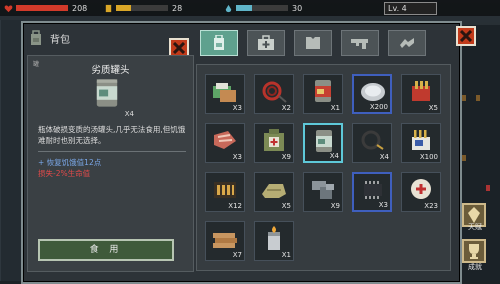 Image resolution: width=500 pixels, height=284 pixels. I want to click on gun-icon, so click(359, 44).